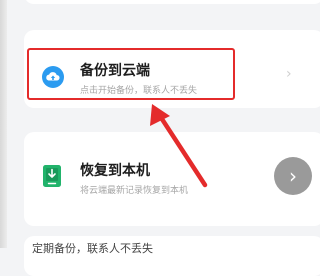  I want to click on left-edge-panel, so click(3, 124).